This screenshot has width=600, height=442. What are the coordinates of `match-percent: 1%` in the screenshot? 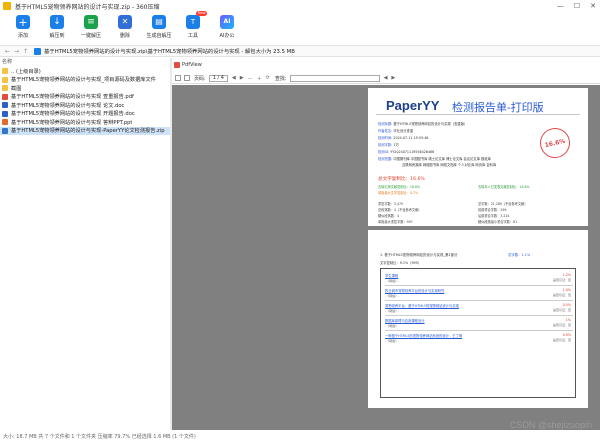 It's located at (568, 320).